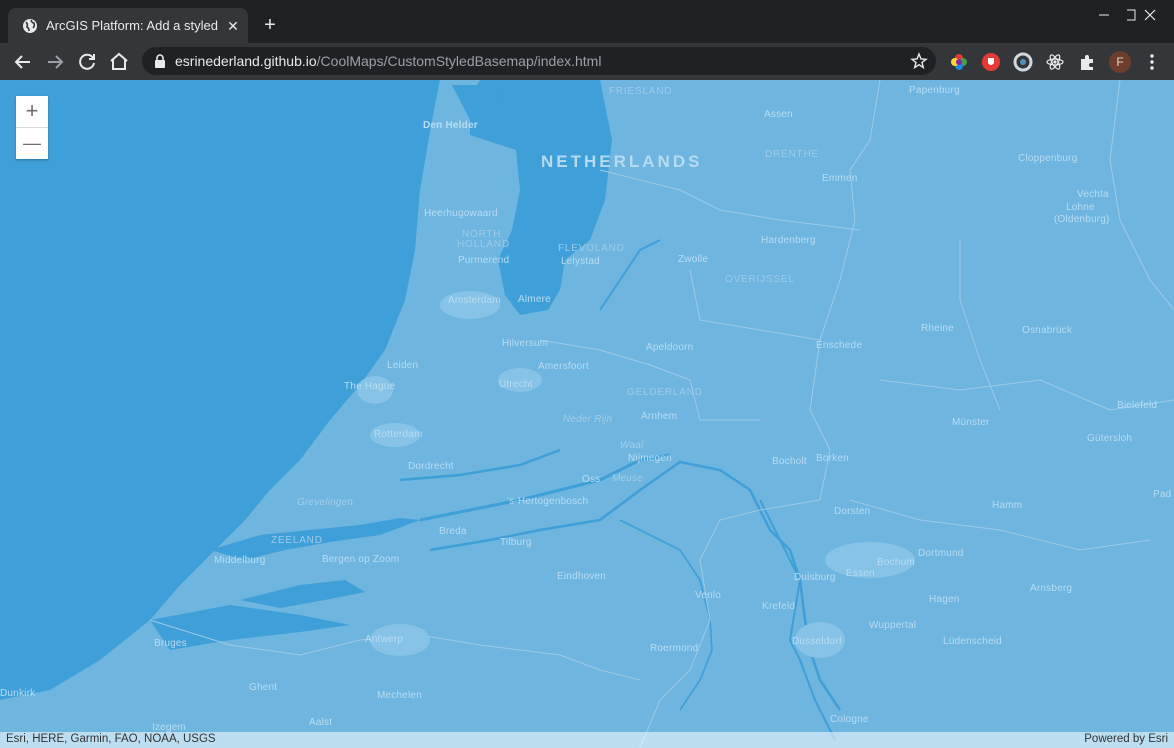 This screenshot has height=748, width=1174. Describe the element at coordinates (1093, 194) in the screenshot. I see `map-label-vechta-1: Vechta` at that location.